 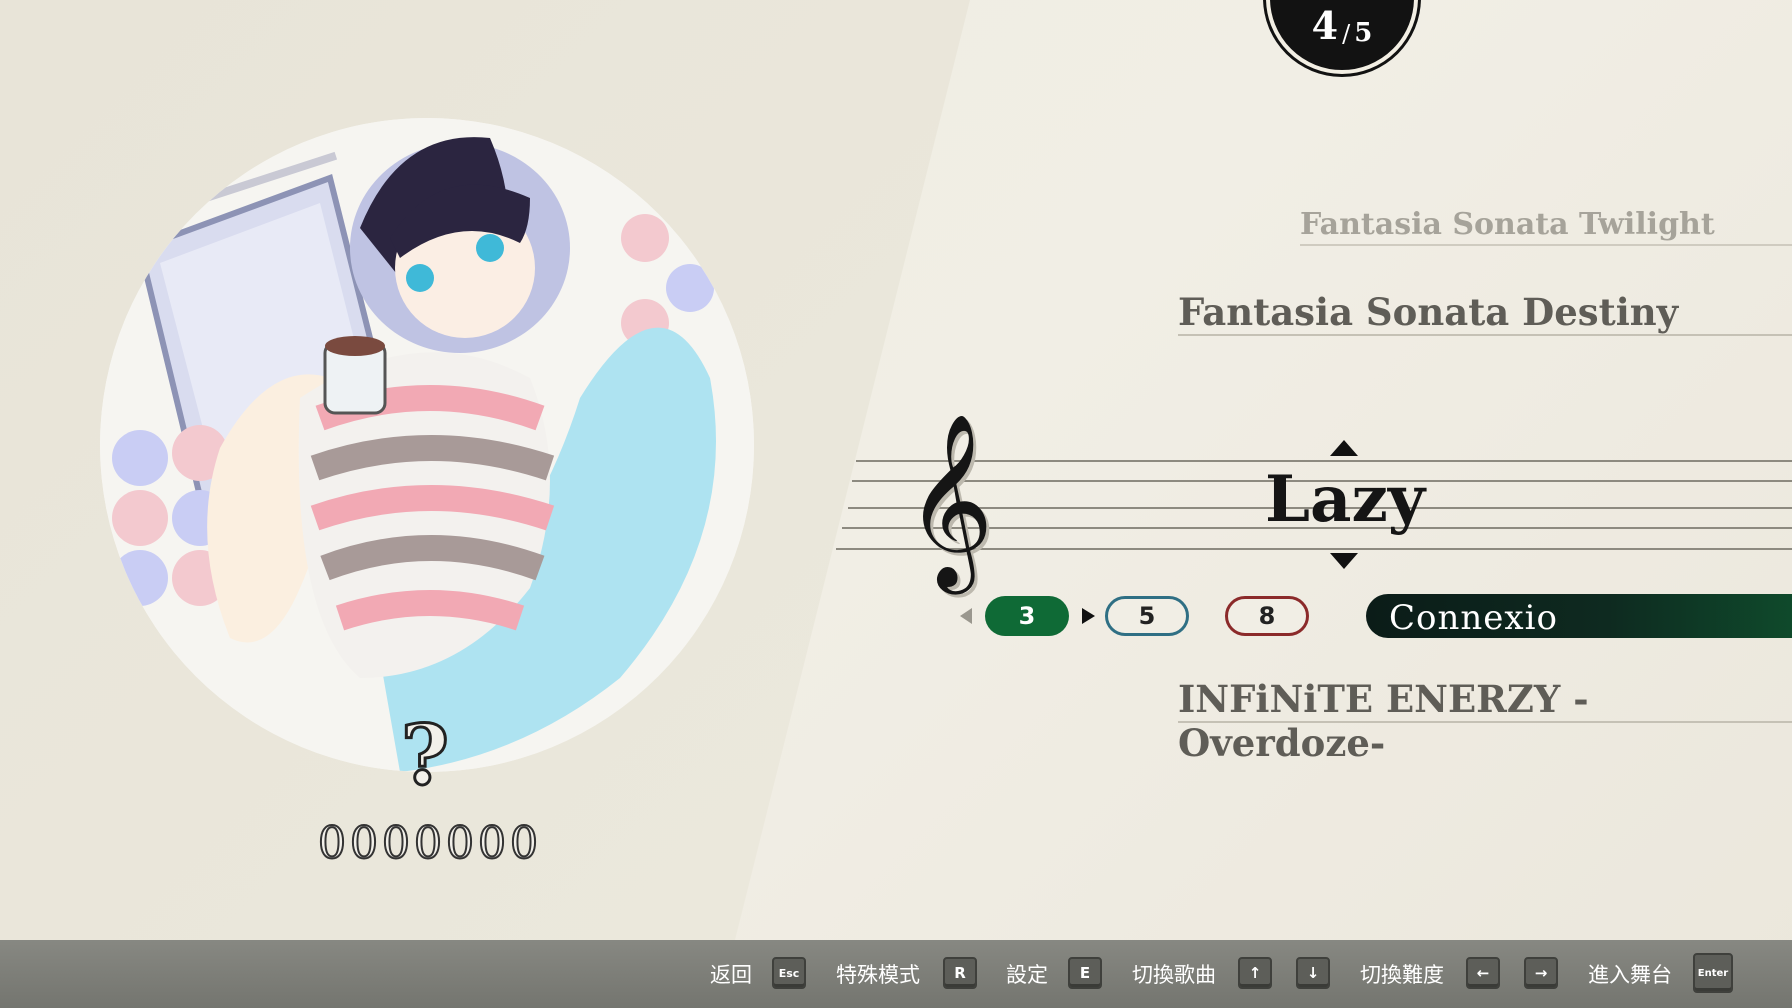 I want to click on hint-switch-difficulty-label: 切換難度, so click(x=1402, y=975).